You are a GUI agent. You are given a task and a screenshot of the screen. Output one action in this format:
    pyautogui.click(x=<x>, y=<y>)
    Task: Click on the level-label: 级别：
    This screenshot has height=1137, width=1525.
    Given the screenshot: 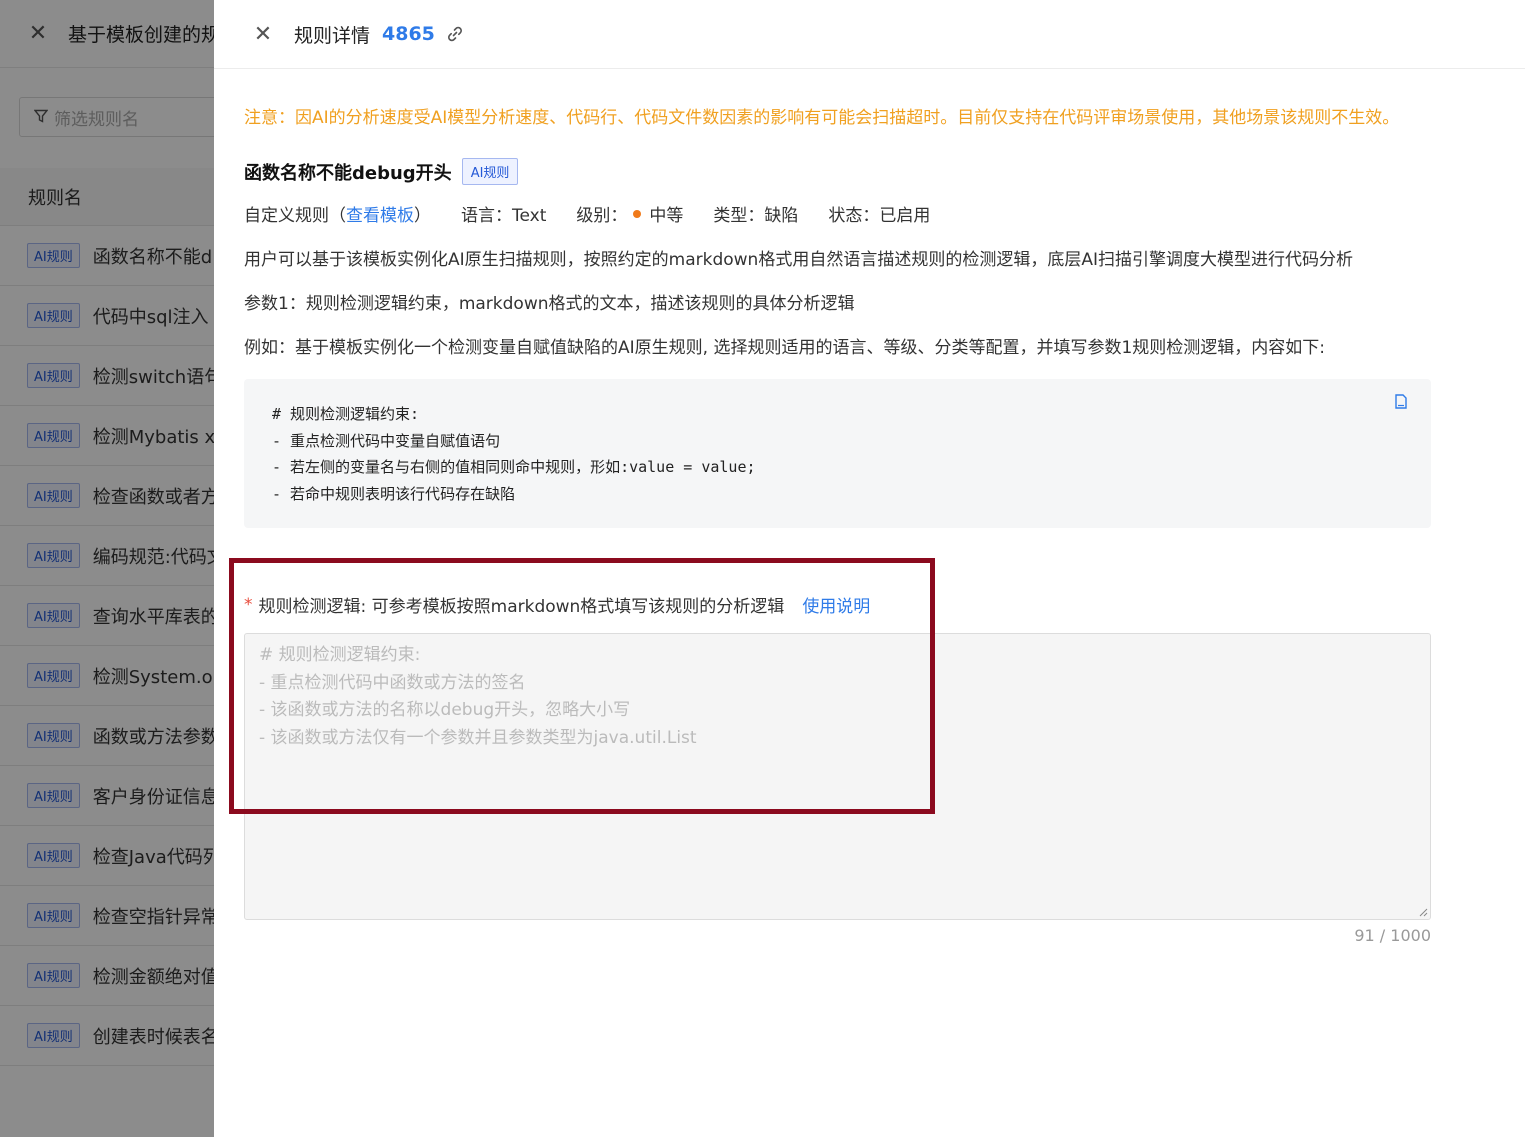 What is the action you would take?
    pyautogui.click(x=602, y=216)
    